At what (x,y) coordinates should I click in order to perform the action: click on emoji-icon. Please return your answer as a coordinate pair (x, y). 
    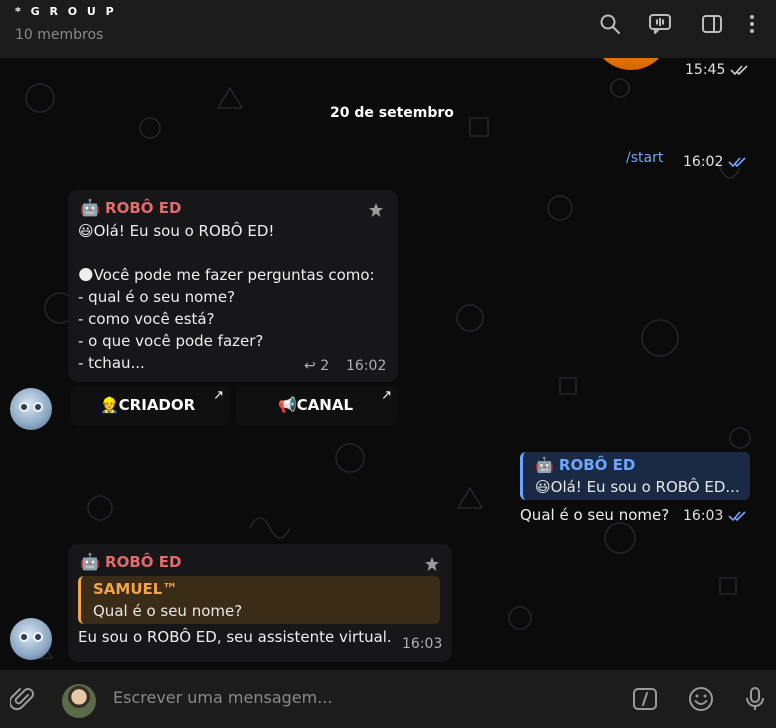
    Looking at the image, I should click on (701, 699).